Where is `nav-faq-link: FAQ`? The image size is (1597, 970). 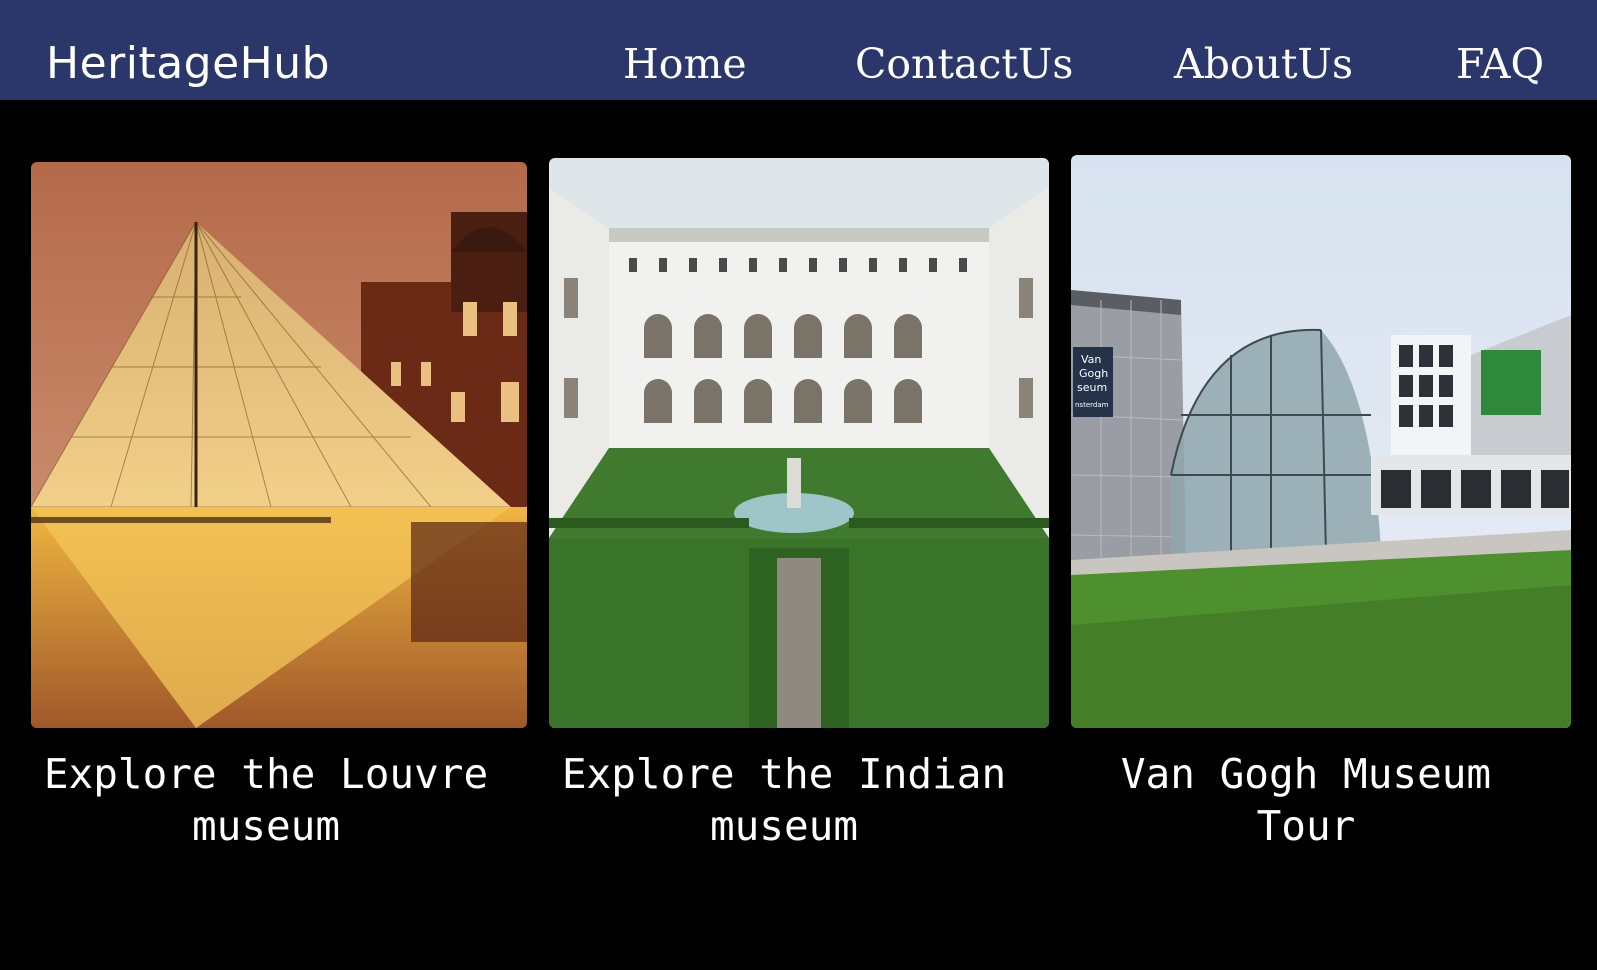 nav-faq-link: FAQ is located at coordinates (1500, 64).